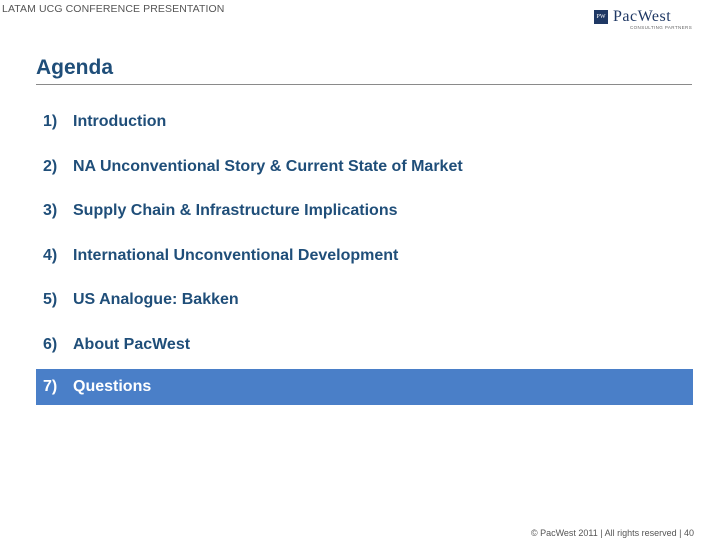  What do you see at coordinates (236, 255) in the screenshot?
I see `agenda-item-label: International Unconventional Development` at bounding box center [236, 255].